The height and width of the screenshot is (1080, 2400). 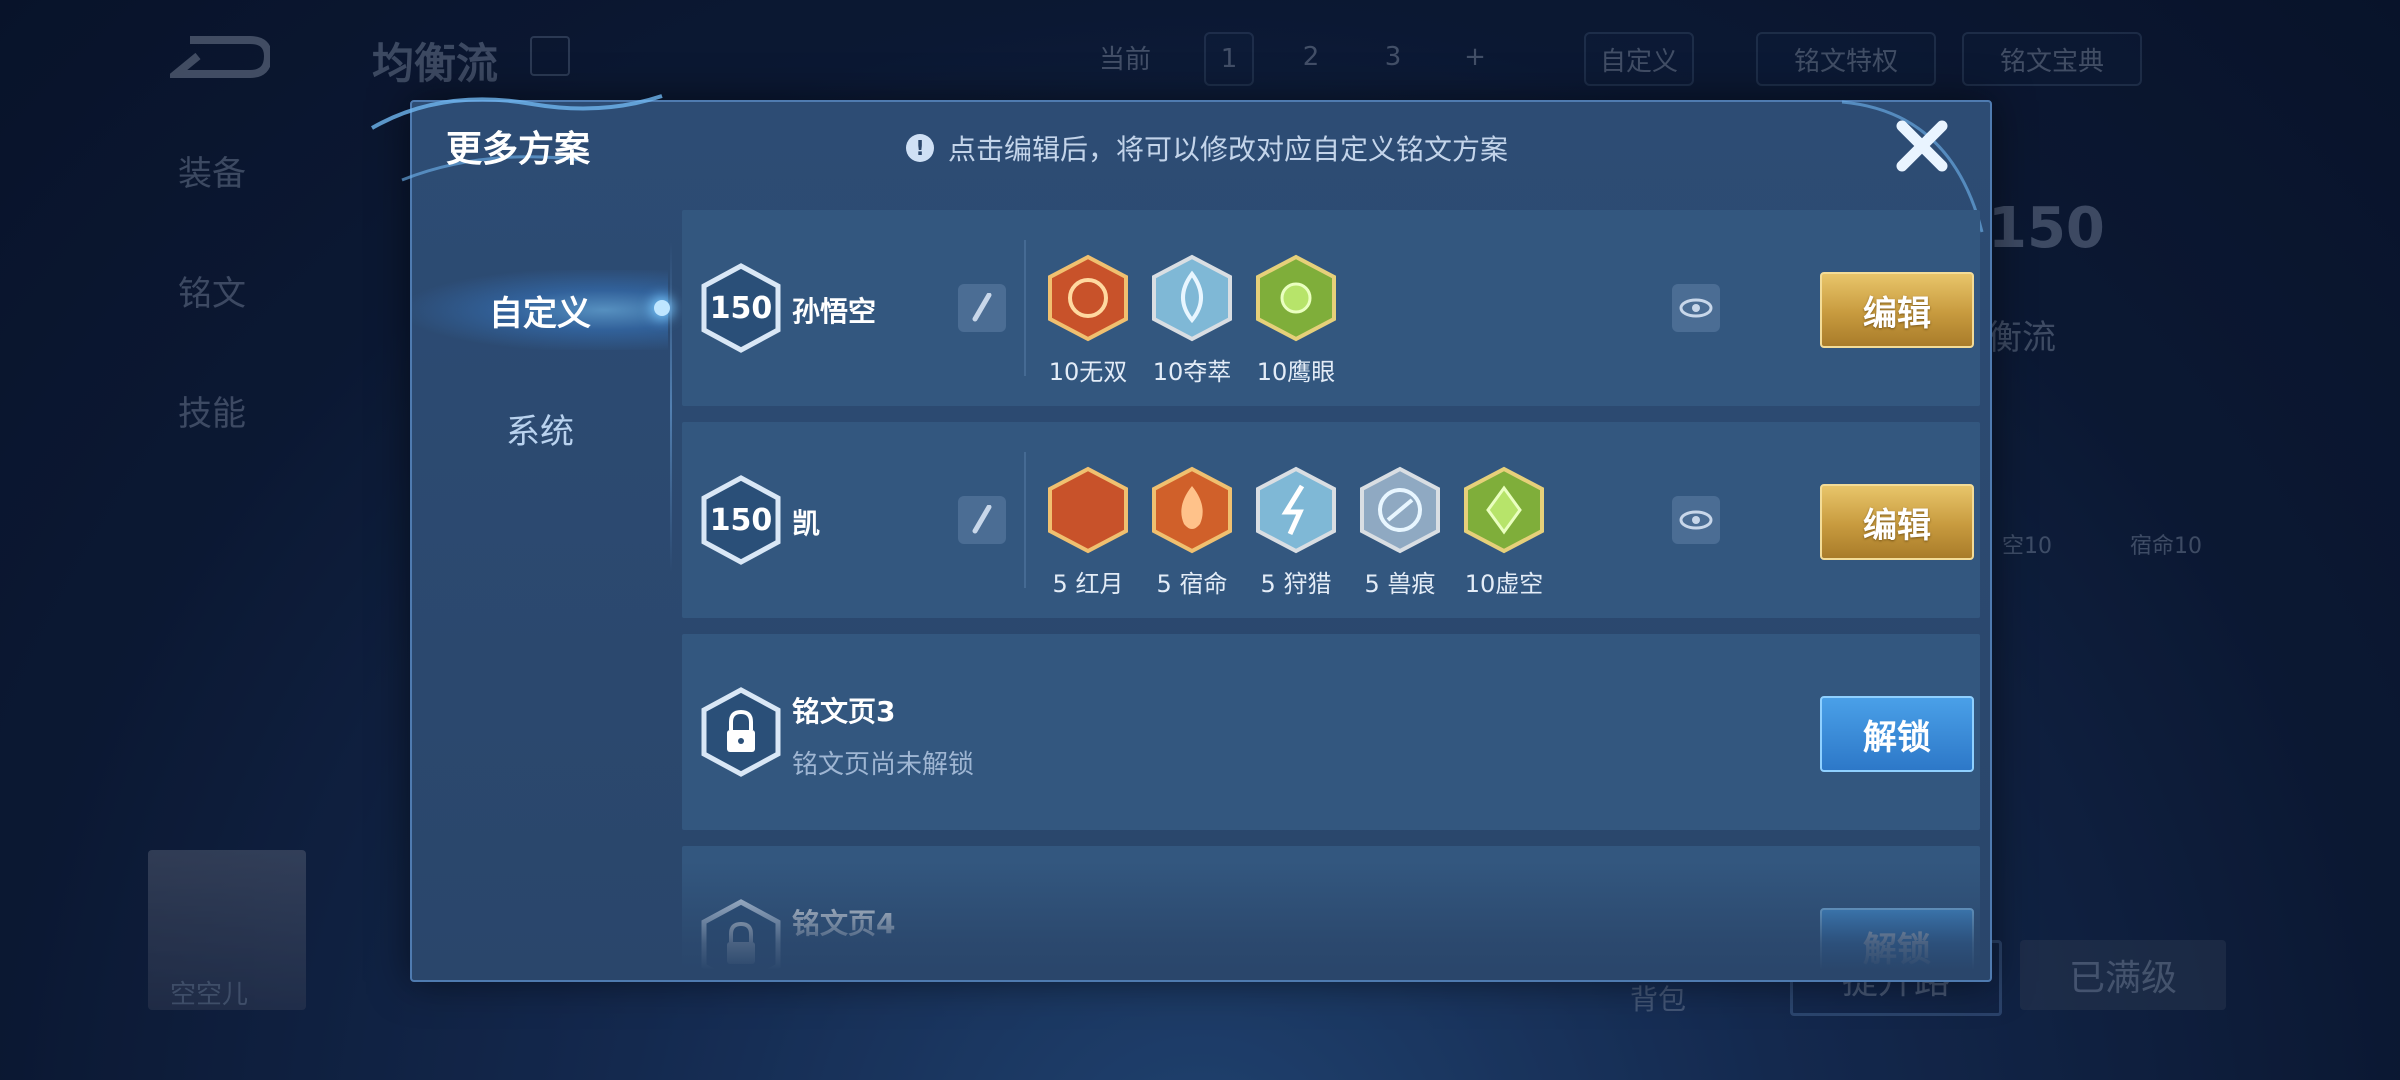 I want to click on rune-page-row: 铭文页3 铭文页尚未解锁 解锁, so click(x=1331, y=732).